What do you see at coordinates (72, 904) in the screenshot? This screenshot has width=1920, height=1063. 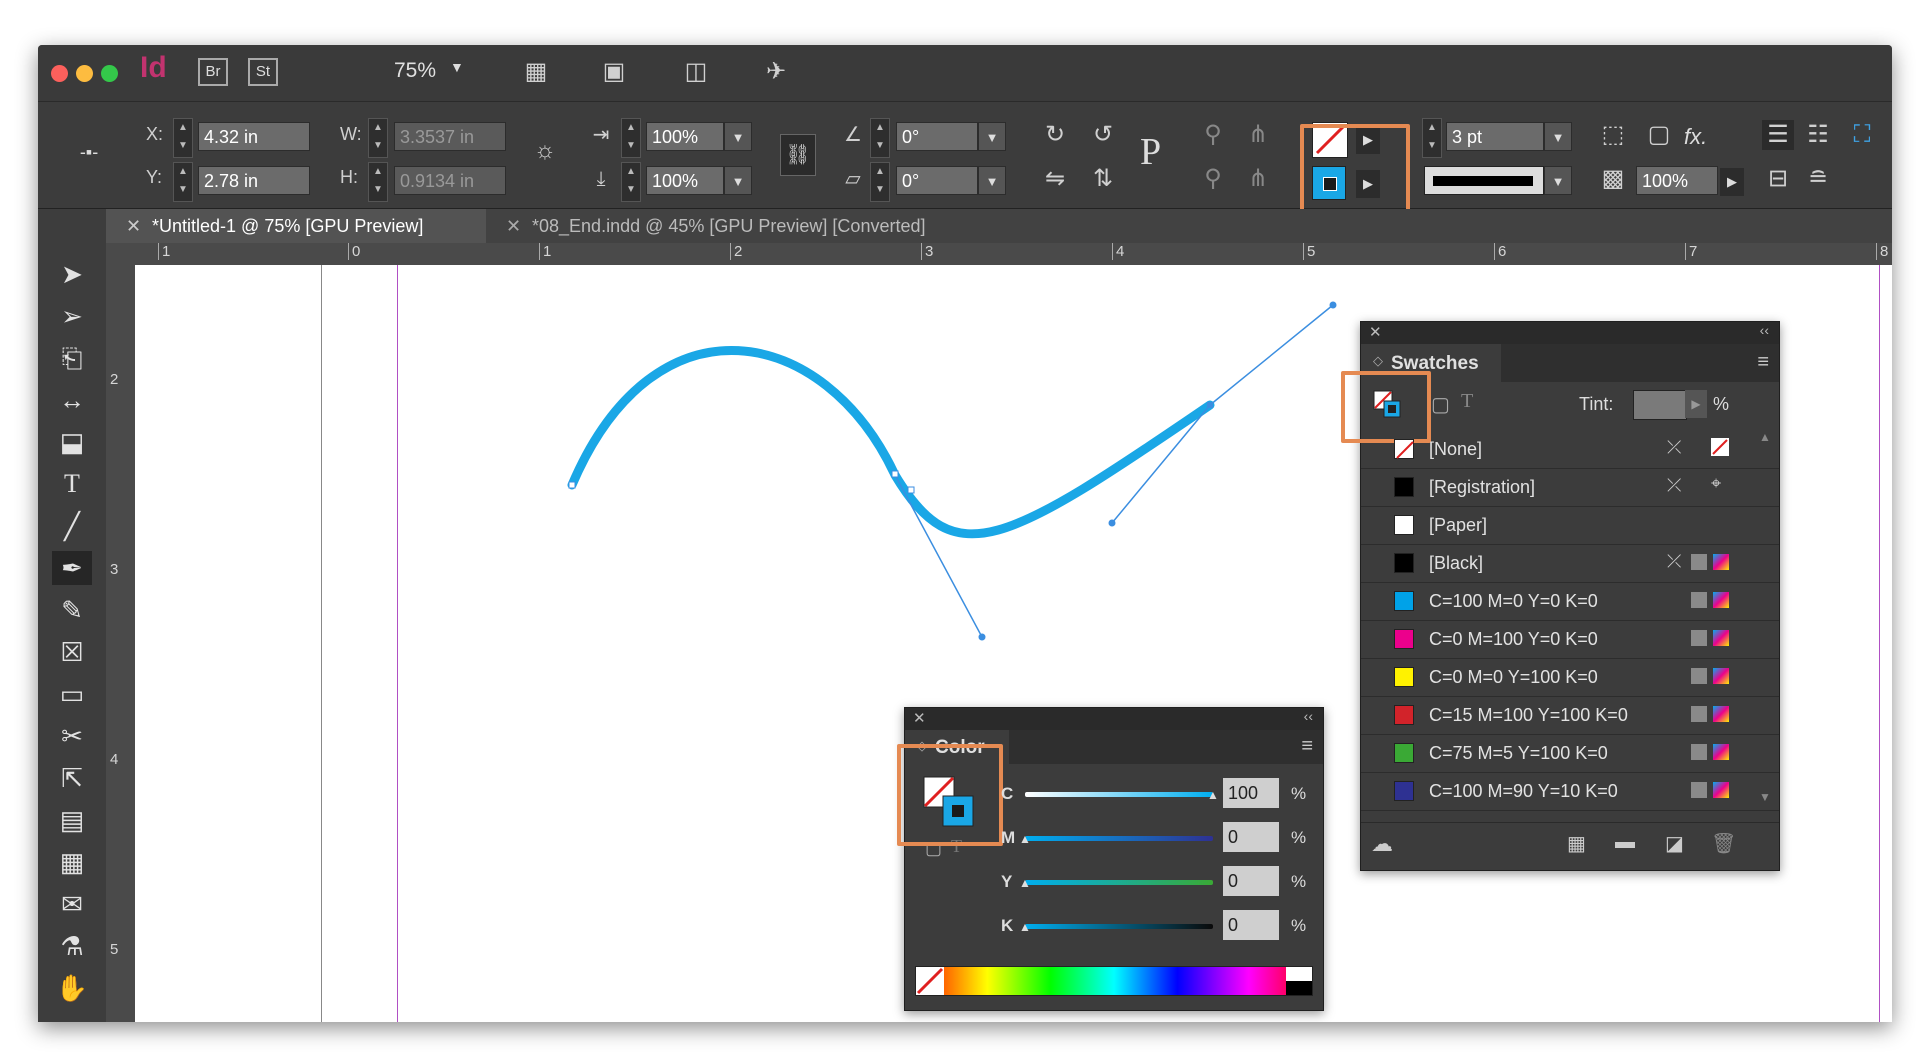 I see `note-tool-icon: ✉` at bounding box center [72, 904].